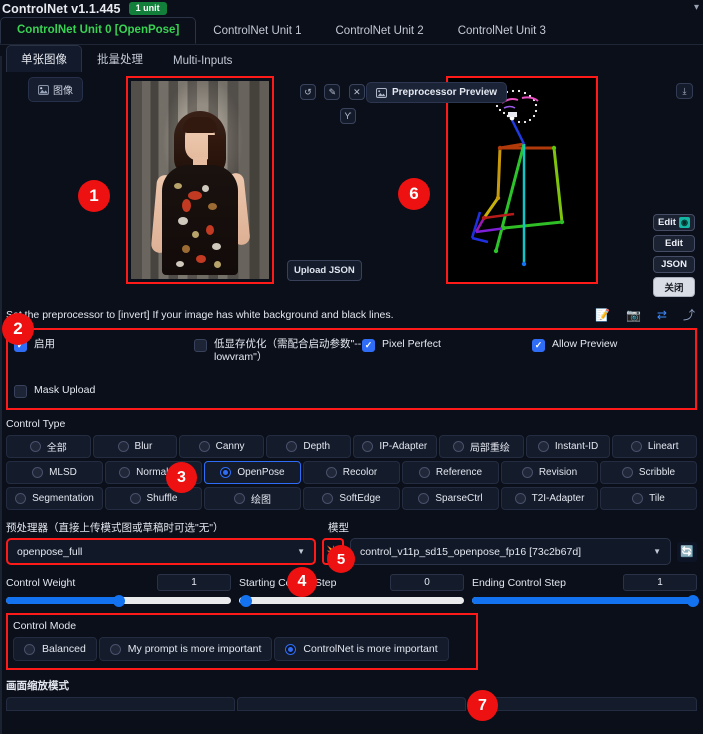  I want to click on edit-button: Edit, so click(674, 243).